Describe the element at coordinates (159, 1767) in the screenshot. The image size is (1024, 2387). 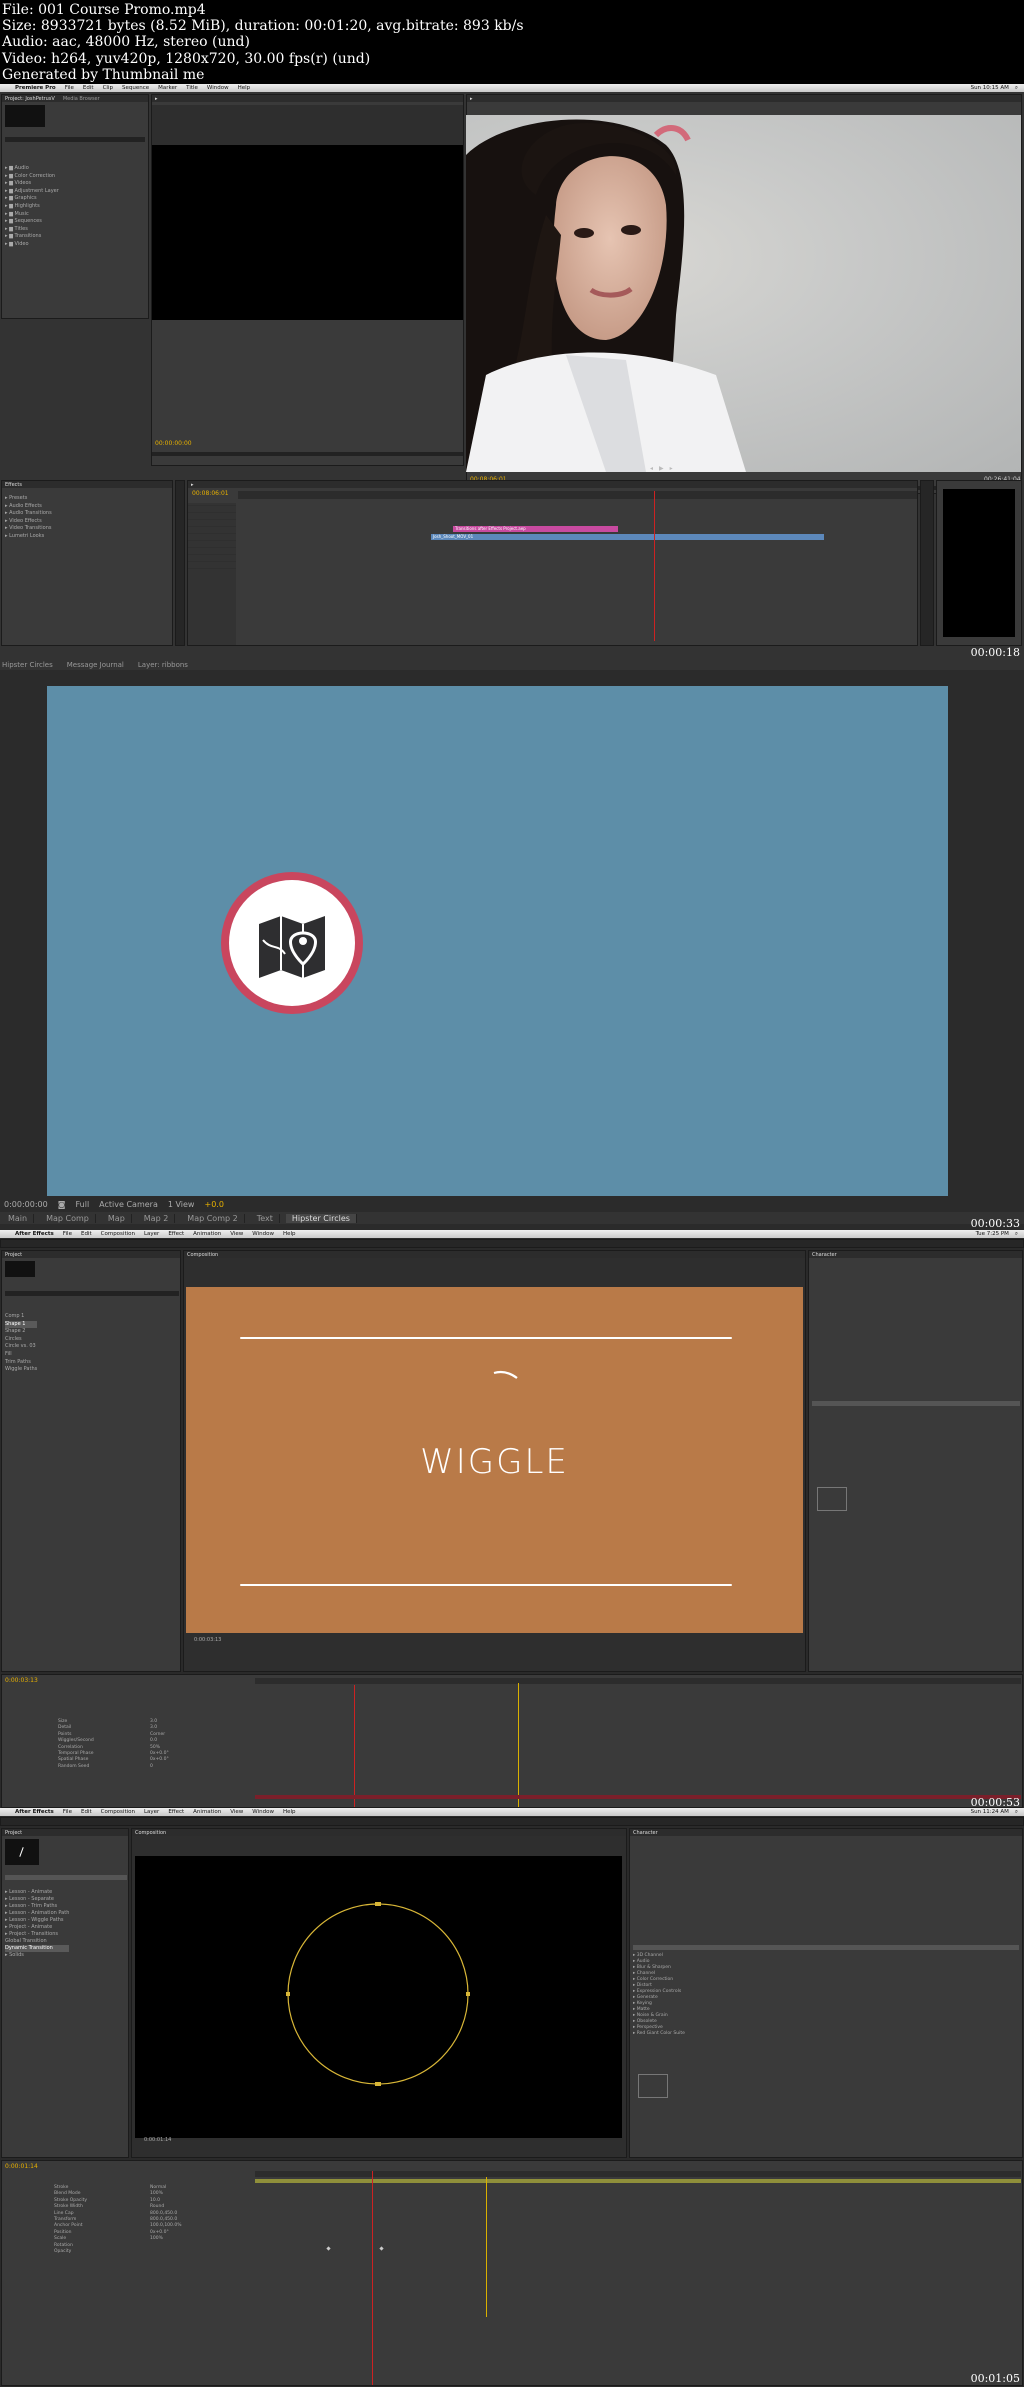
I see `prop-value: 0` at that location.